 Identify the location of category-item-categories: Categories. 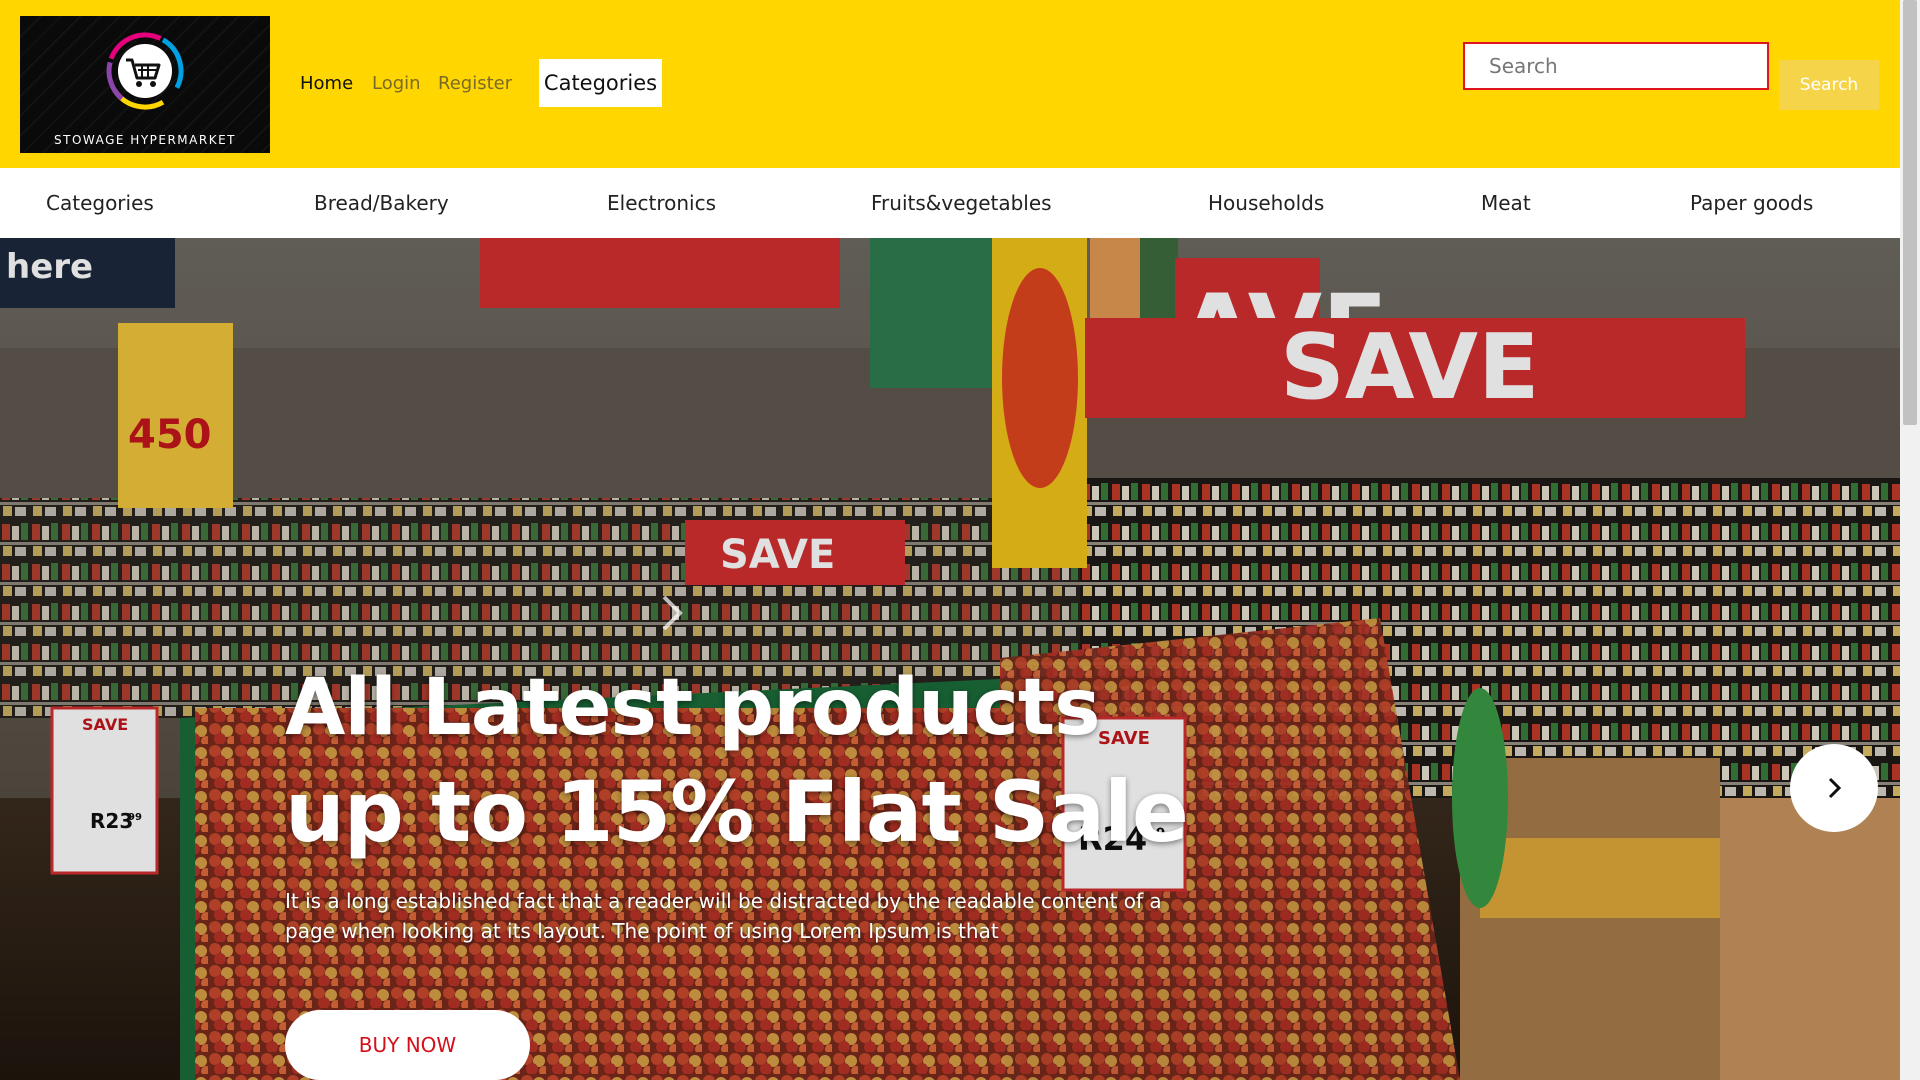
(100, 203).